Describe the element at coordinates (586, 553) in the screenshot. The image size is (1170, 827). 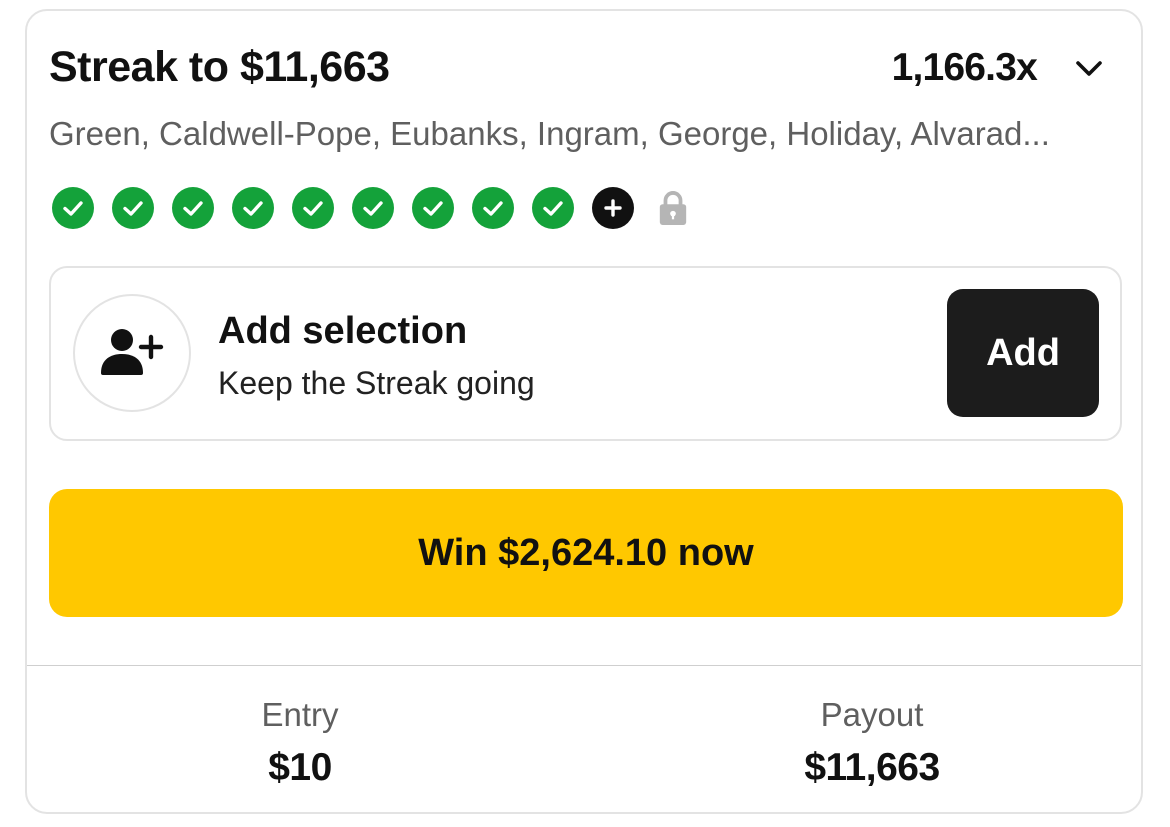
I see `win-now-button: Win $2,624.10 now` at that location.